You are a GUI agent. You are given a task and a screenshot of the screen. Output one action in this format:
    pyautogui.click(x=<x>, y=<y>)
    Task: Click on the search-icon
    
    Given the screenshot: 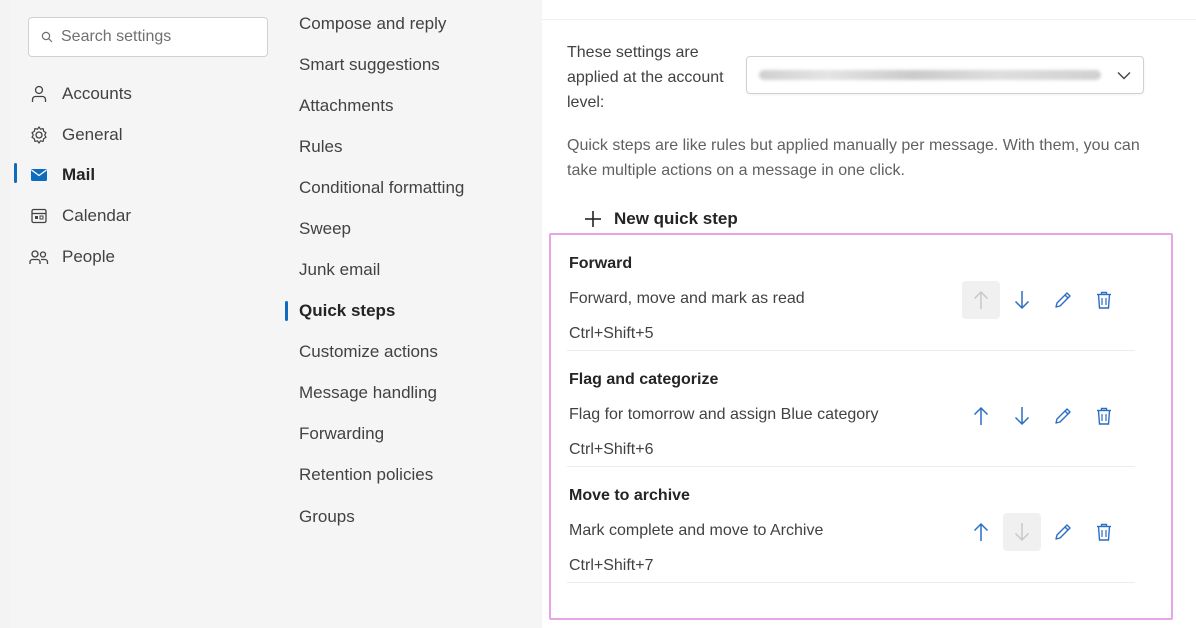 What is the action you would take?
    pyautogui.click(x=47, y=37)
    